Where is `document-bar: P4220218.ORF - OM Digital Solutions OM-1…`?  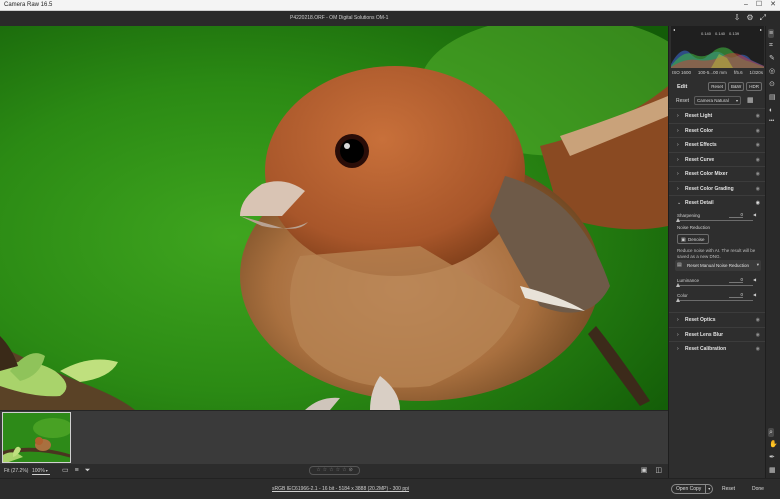 document-bar: P4220218.ORF - OM Digital Solutions OM-1… is located at coordinates (390, 18).